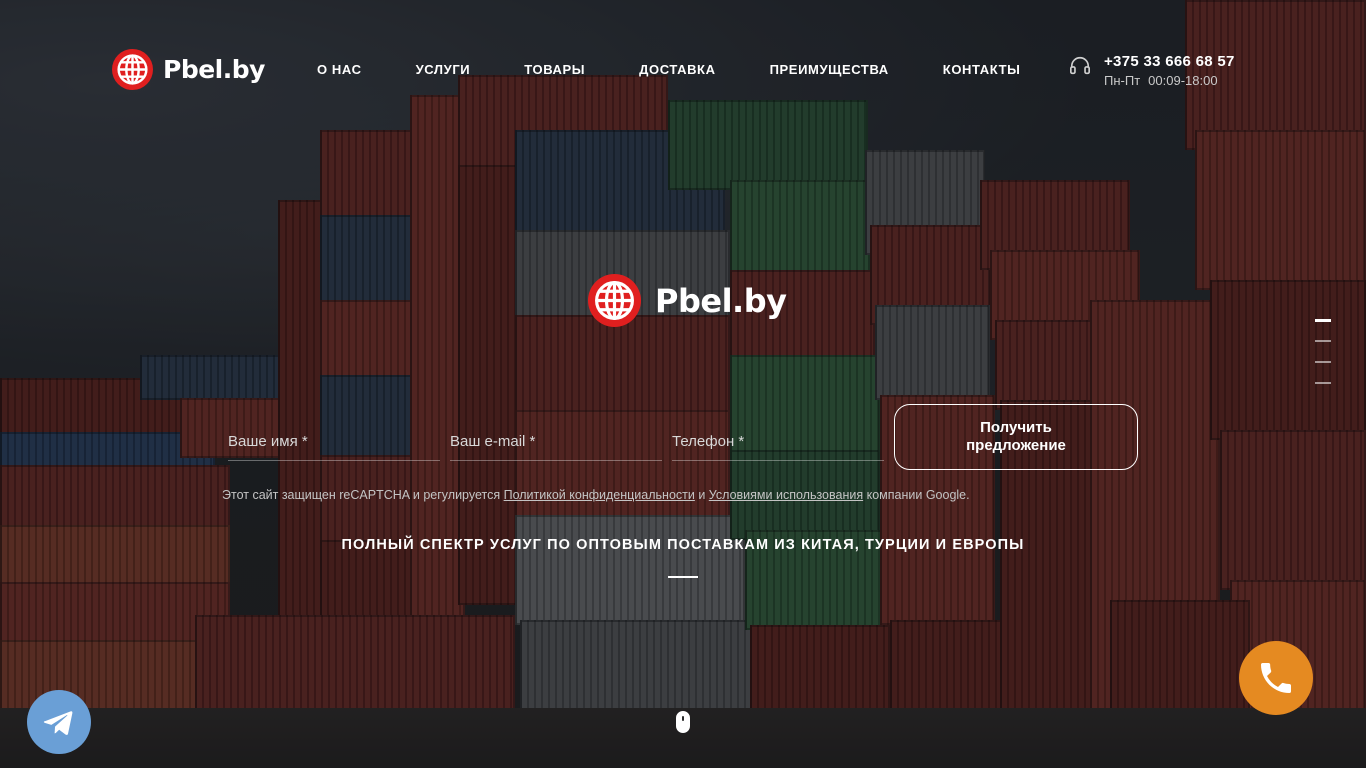 This screenshot has width=1366, height=768. Describe the element at coordinates (339, 69) in the screenshot. I see `nav-item-about: О НАС` at that location.